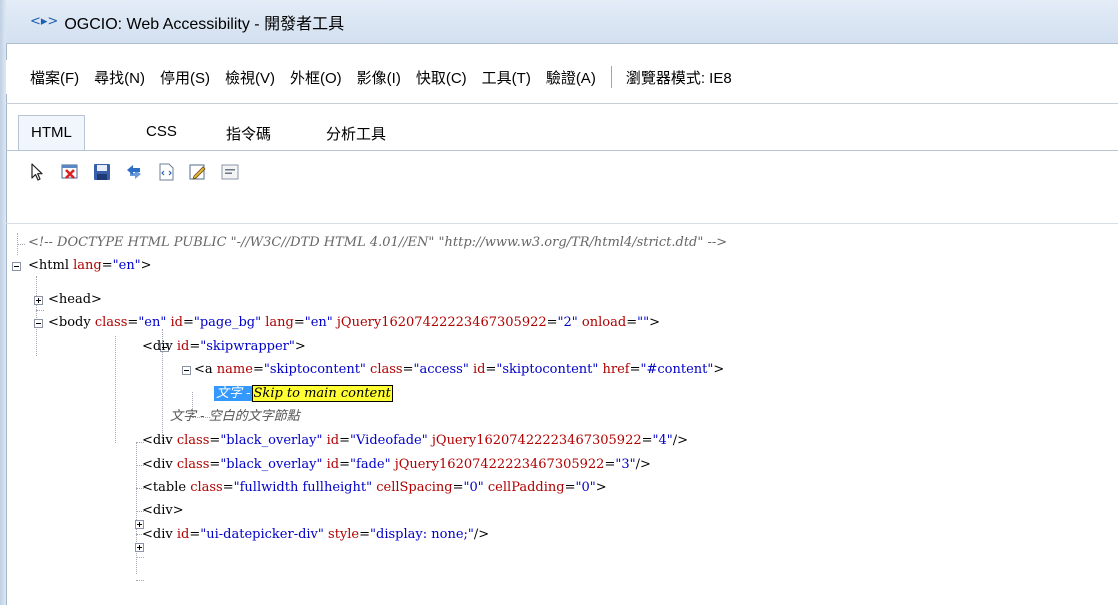 The image size is (1118, 605). Describe the element at coordinates (314, 369) in the screenshot. I see `attr-value: "skiptocontent"` at that location.